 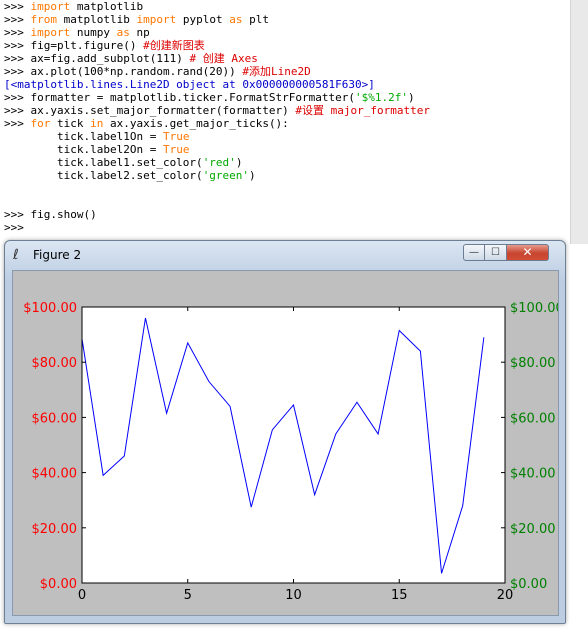 I want to click on shell-line: >>> fig.show(), so click(x=50, y=214).